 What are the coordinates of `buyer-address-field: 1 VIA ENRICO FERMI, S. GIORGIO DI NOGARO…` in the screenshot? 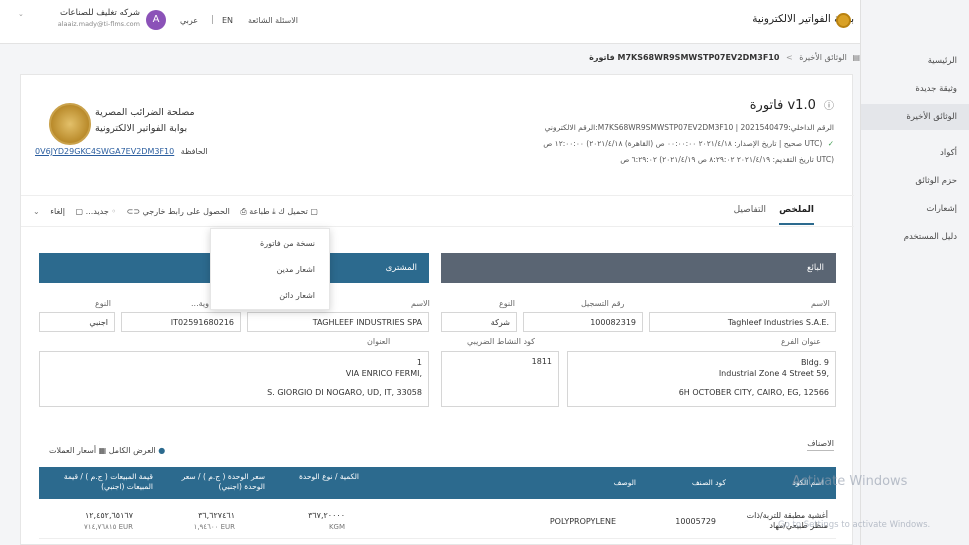 It's located at (234, 379).